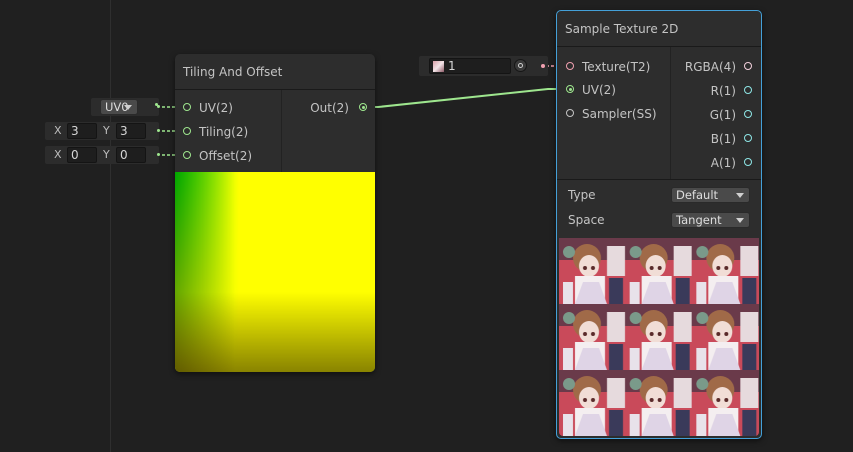 This screenshot has height=452, width=853. What do you see at coordinates (224, 132) in the screenshot?
I see `port-label: Tiling(2)` at bounding box center [224, 132].